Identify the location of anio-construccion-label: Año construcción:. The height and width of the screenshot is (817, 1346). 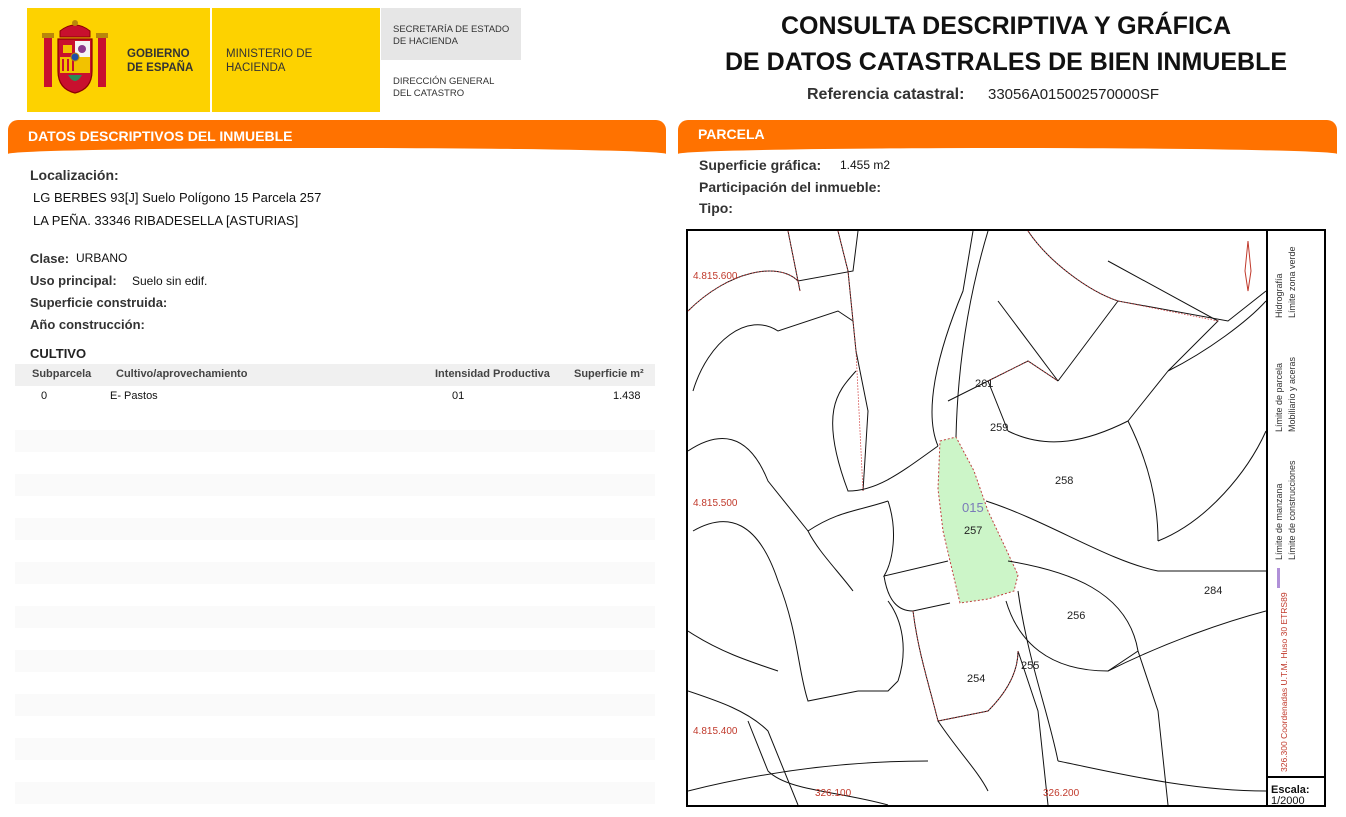
(87, 324).